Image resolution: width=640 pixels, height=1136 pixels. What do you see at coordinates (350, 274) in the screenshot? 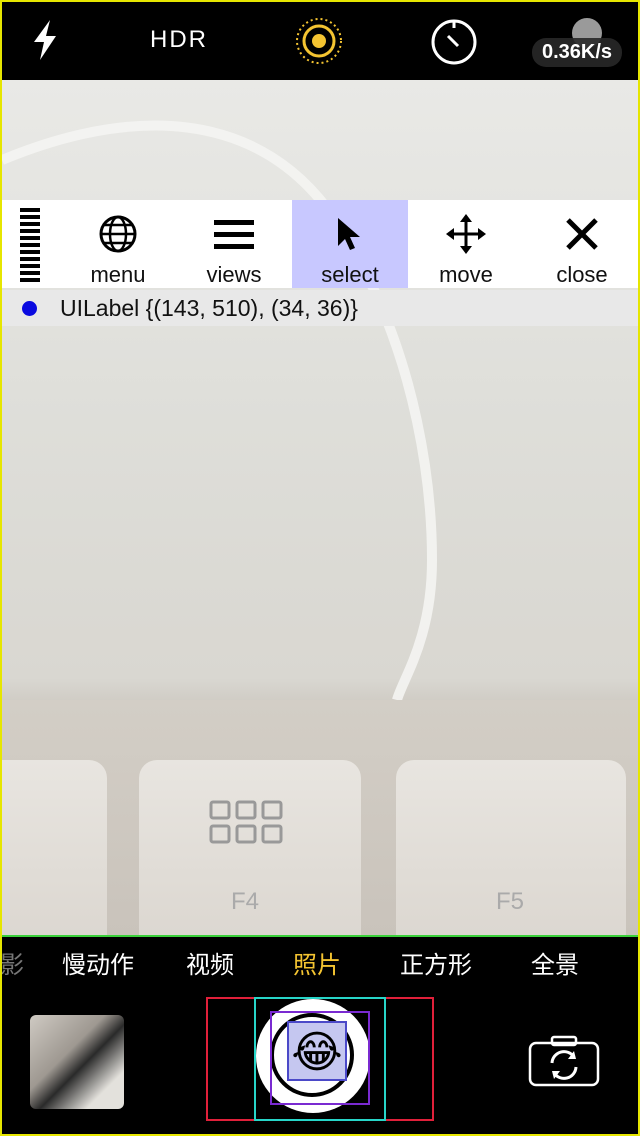
I see `select-label: select` at bounding box center [350, 274].